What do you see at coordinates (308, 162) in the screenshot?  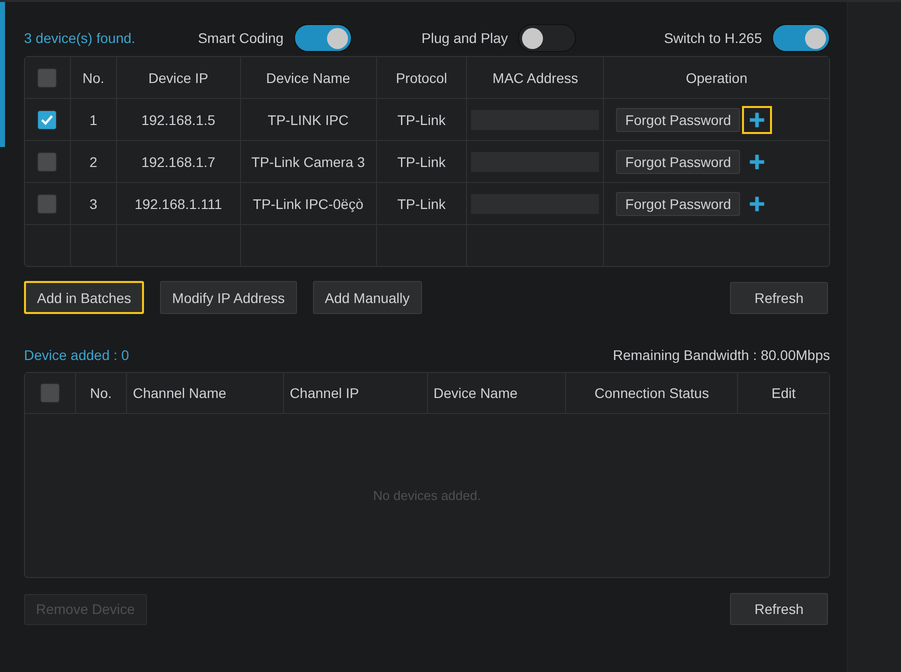 I see `table-cell: TP-Link Camera 3` at bounding box center [308, 162].